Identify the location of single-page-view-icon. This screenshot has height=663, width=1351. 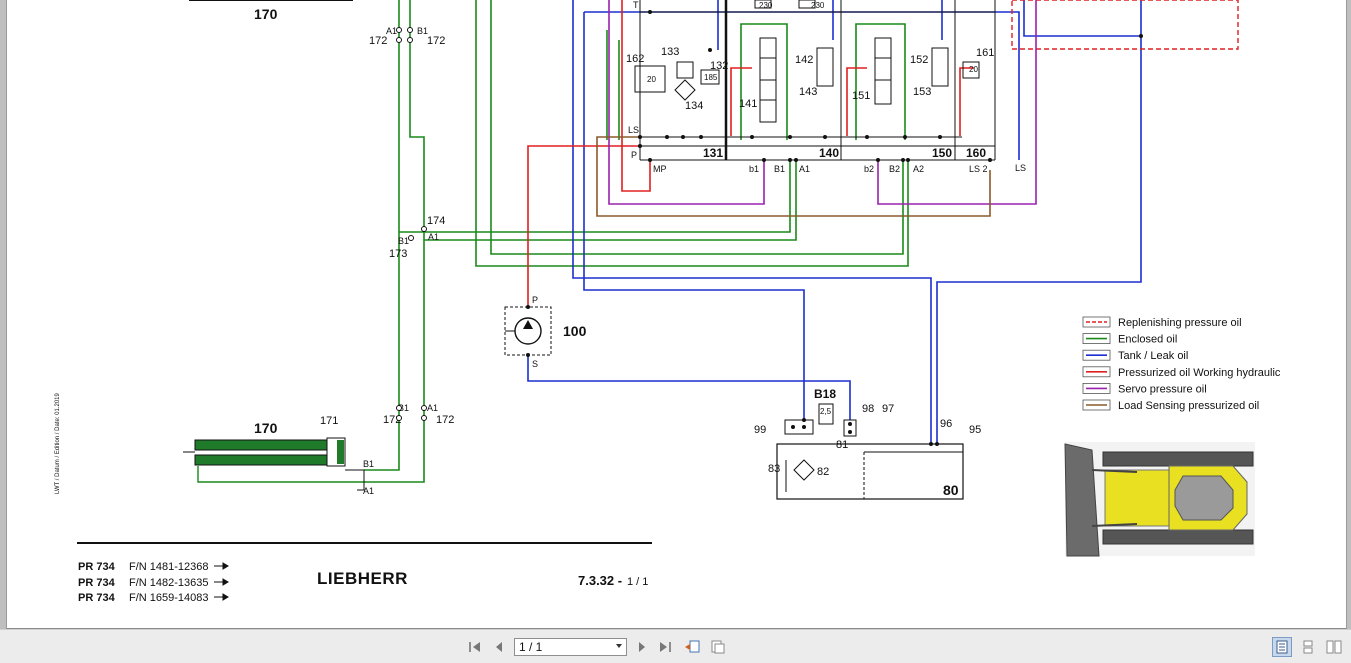
(1282, 647).